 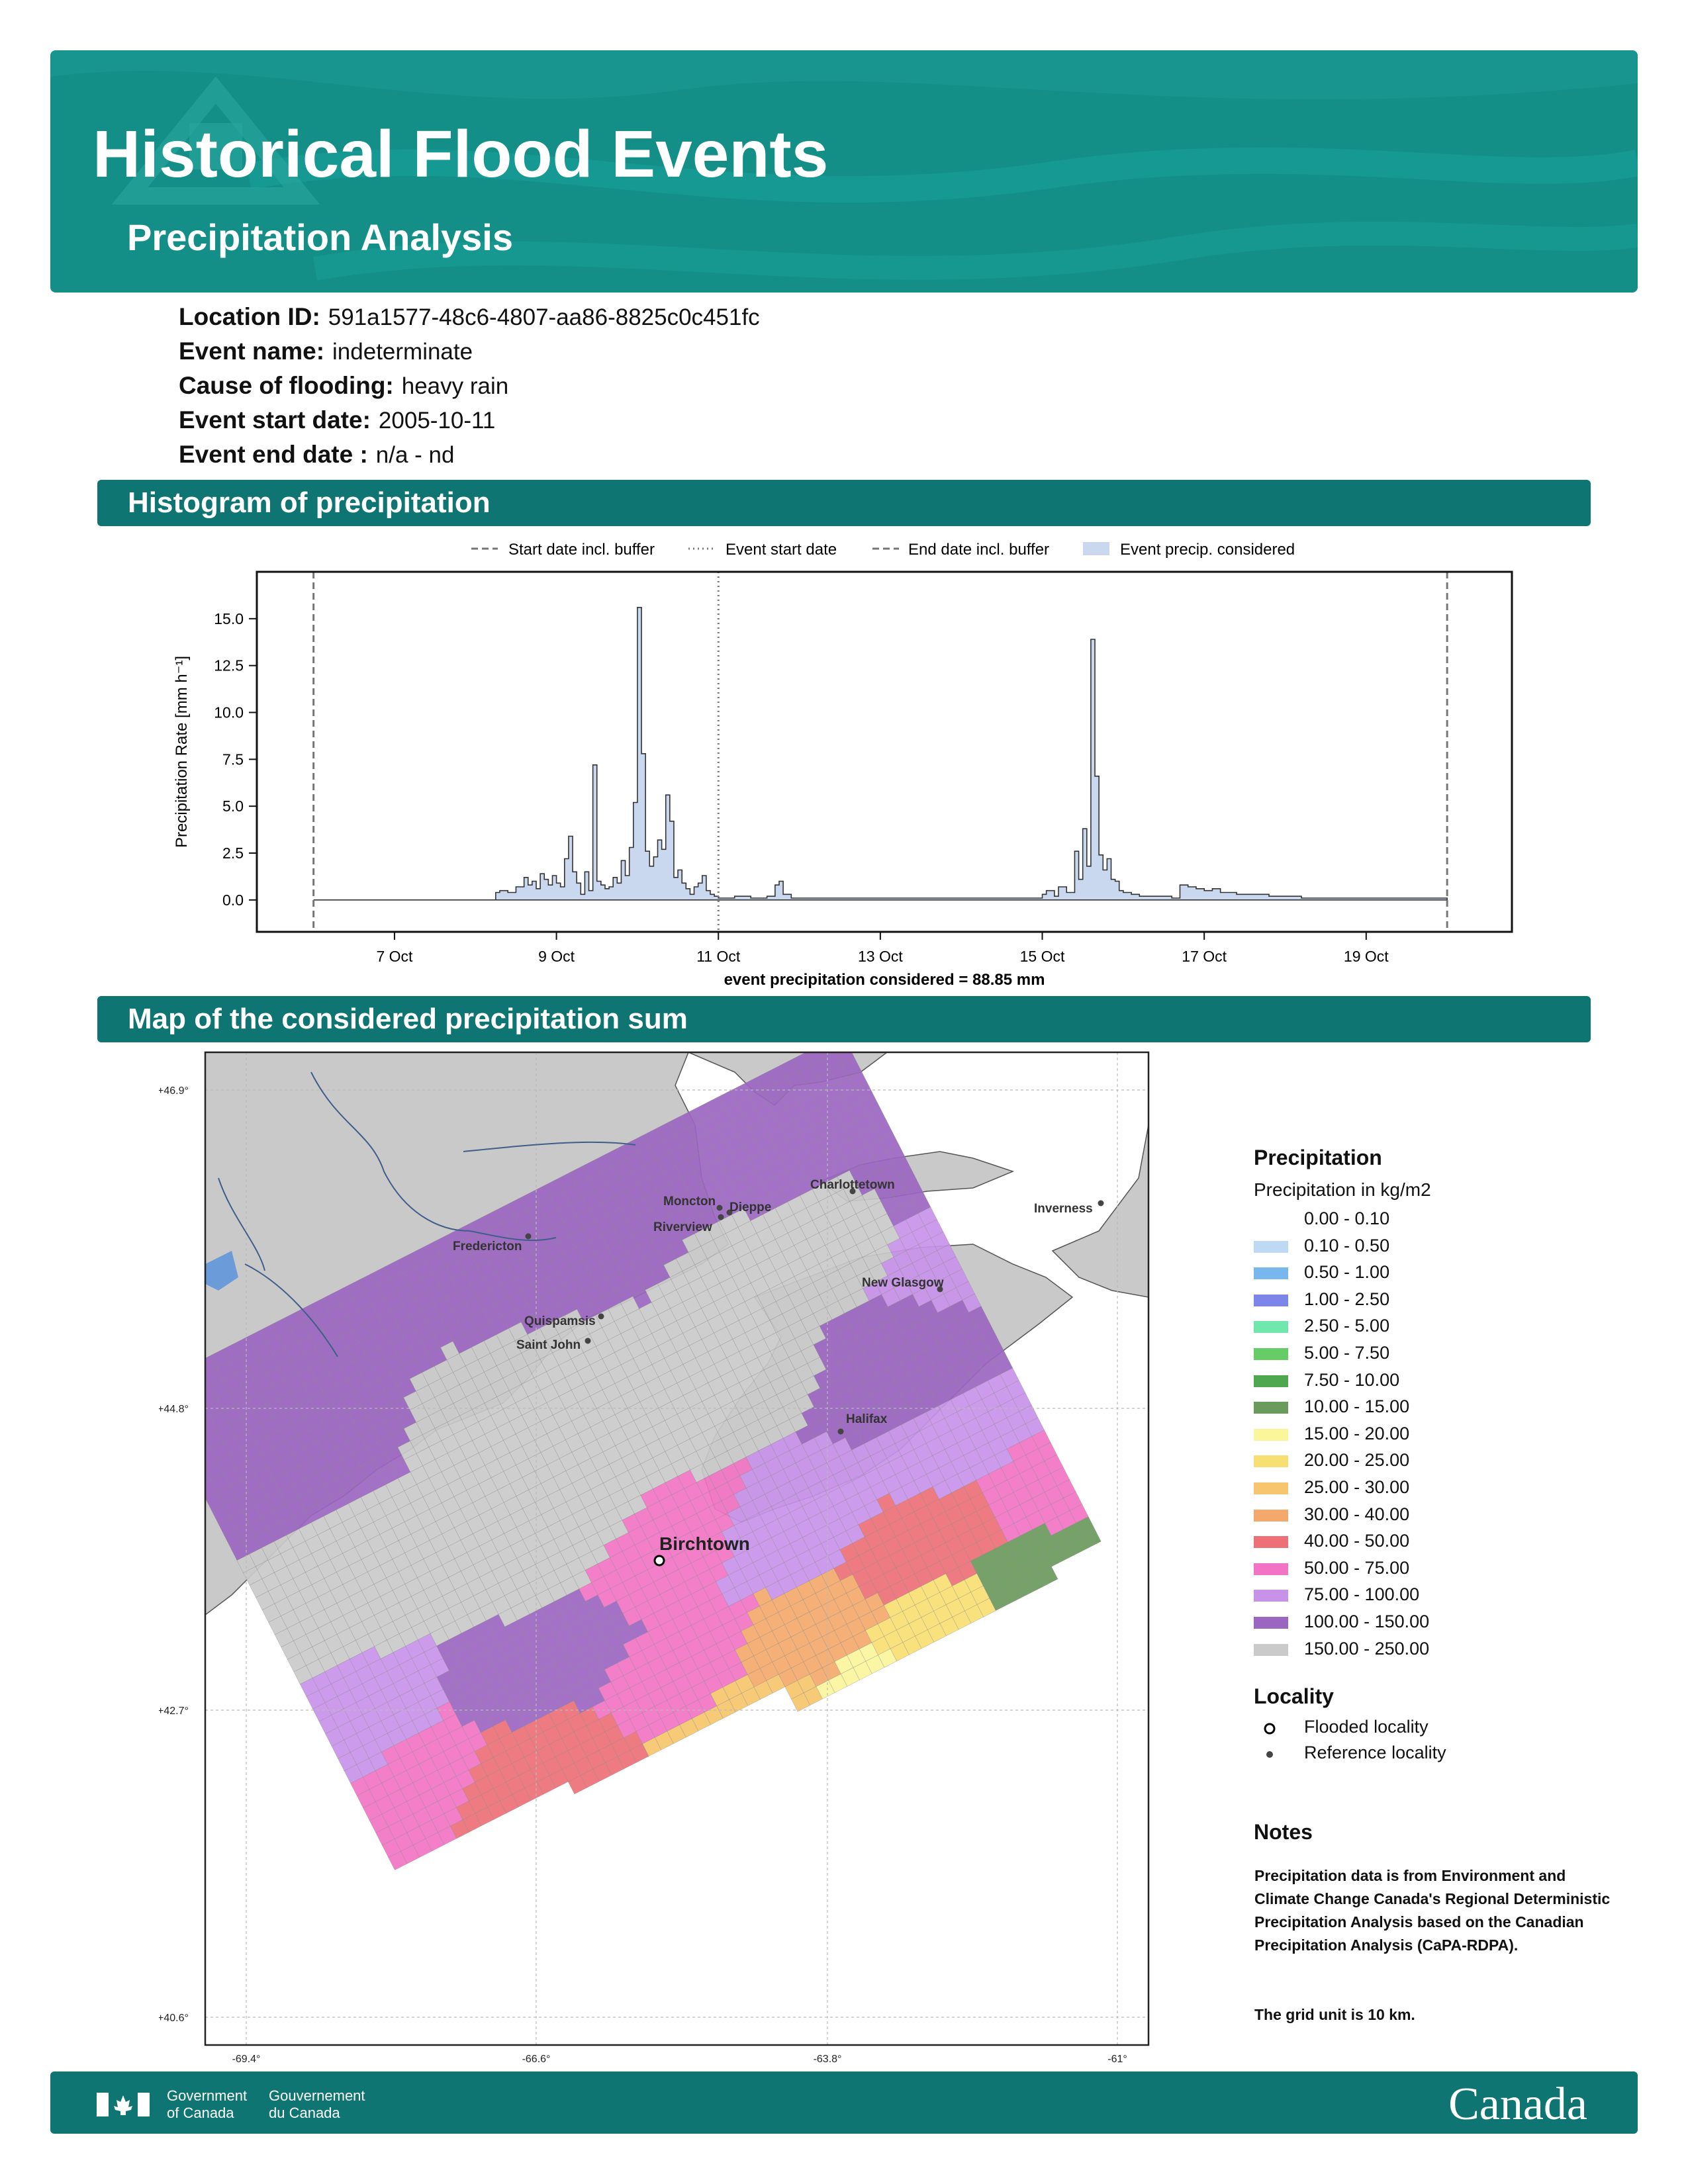 I want to click on legend-label-start-buffer: Start date incl. buffer, so click(x=581, y=550).